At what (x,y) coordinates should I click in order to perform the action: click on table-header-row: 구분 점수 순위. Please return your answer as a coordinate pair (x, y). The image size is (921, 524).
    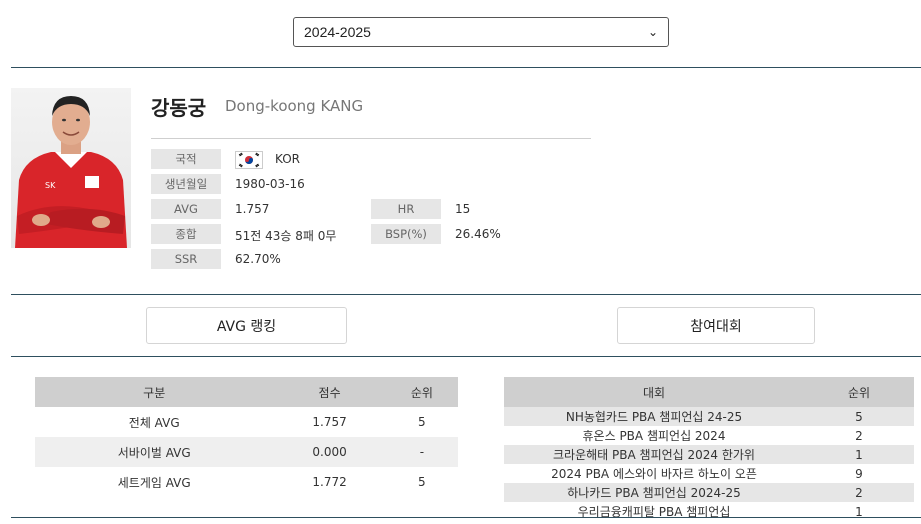
    Looking at the image, I should click on (246, 392).